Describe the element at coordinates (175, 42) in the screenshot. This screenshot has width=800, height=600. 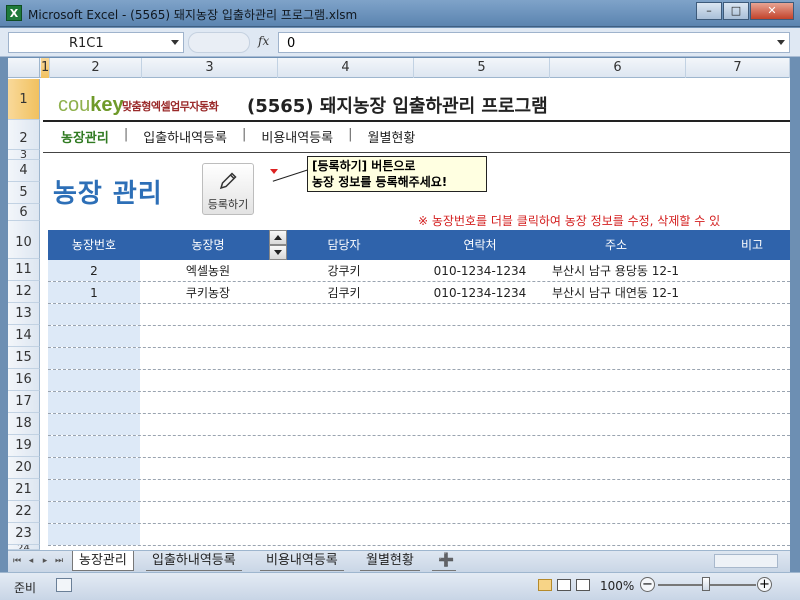
I see `chevron-down-icon` at that location.